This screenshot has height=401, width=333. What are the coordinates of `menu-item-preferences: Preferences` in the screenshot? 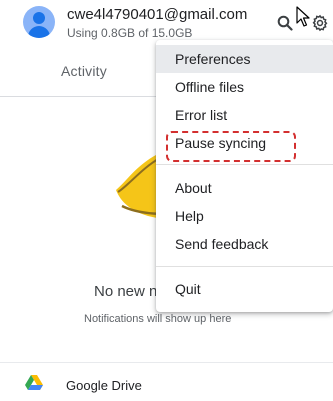 It's located at (244, 59).